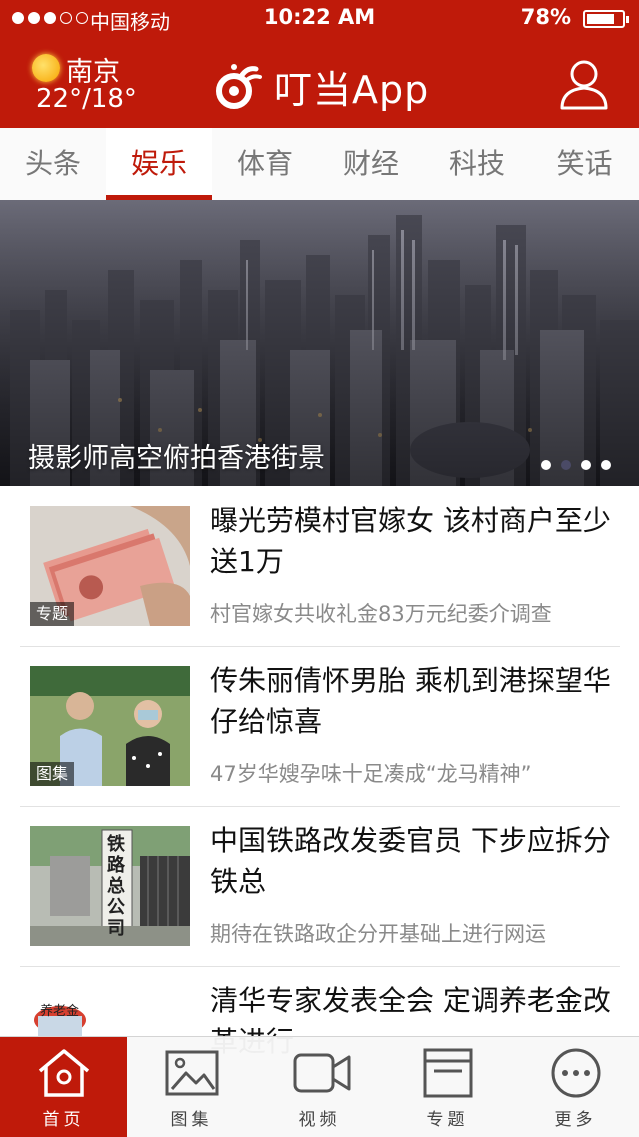  I want to click on news-title: 中国铁路改发委官员 下步应拆分铁总, so click(410, 861).